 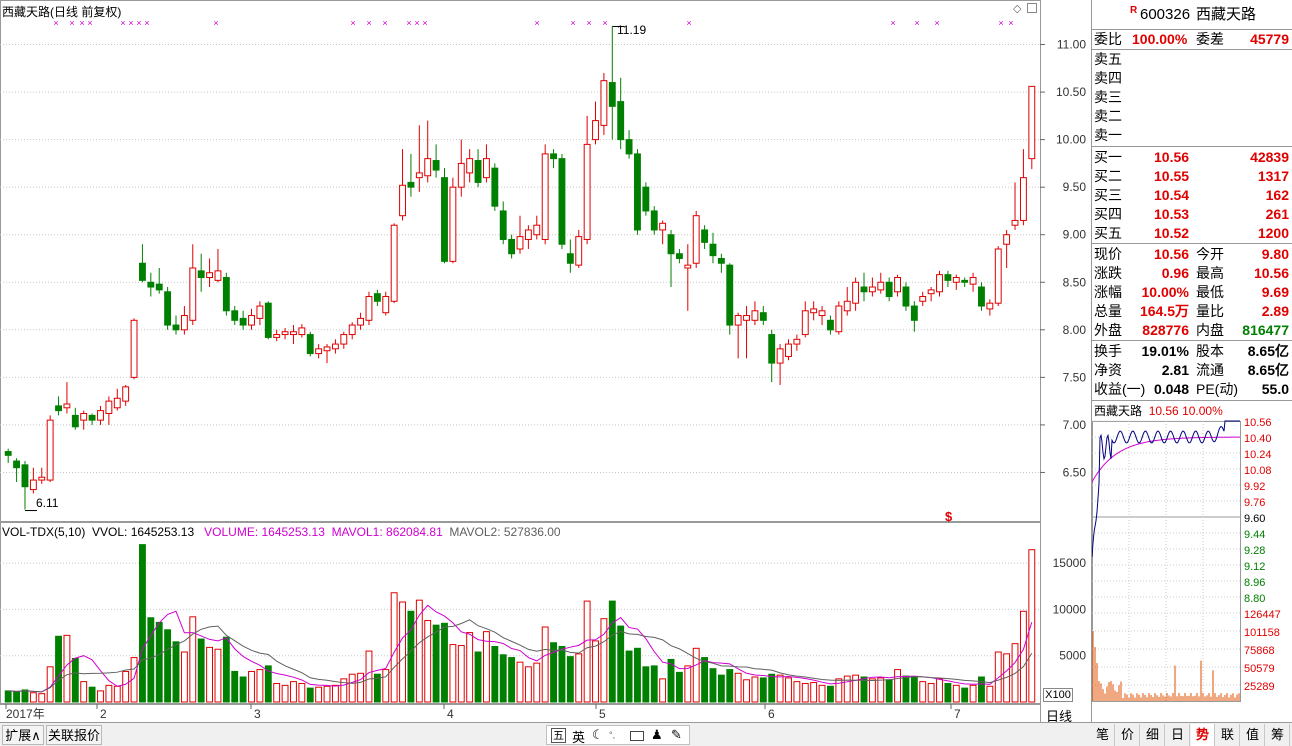 I want to click on indicator-name: VOL-TDX(5,10), so click(x=43, y=532).